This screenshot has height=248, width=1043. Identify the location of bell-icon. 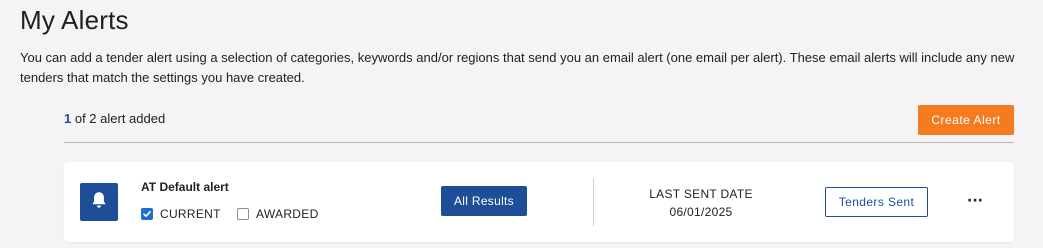
(99, 202).